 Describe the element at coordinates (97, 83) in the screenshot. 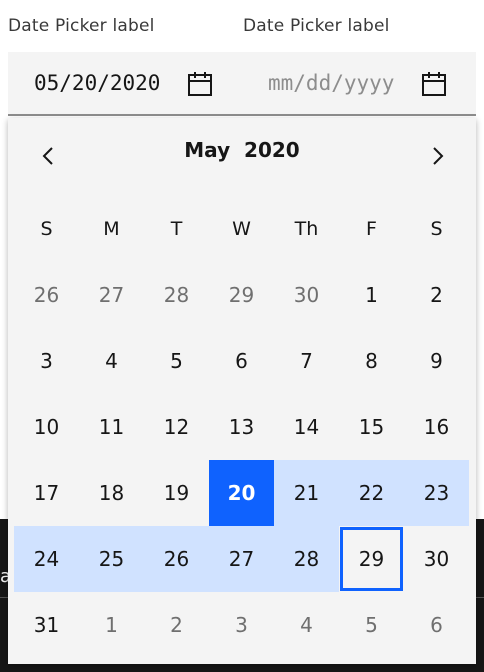

I see `start-date-input: 05/20/2020` at that location.